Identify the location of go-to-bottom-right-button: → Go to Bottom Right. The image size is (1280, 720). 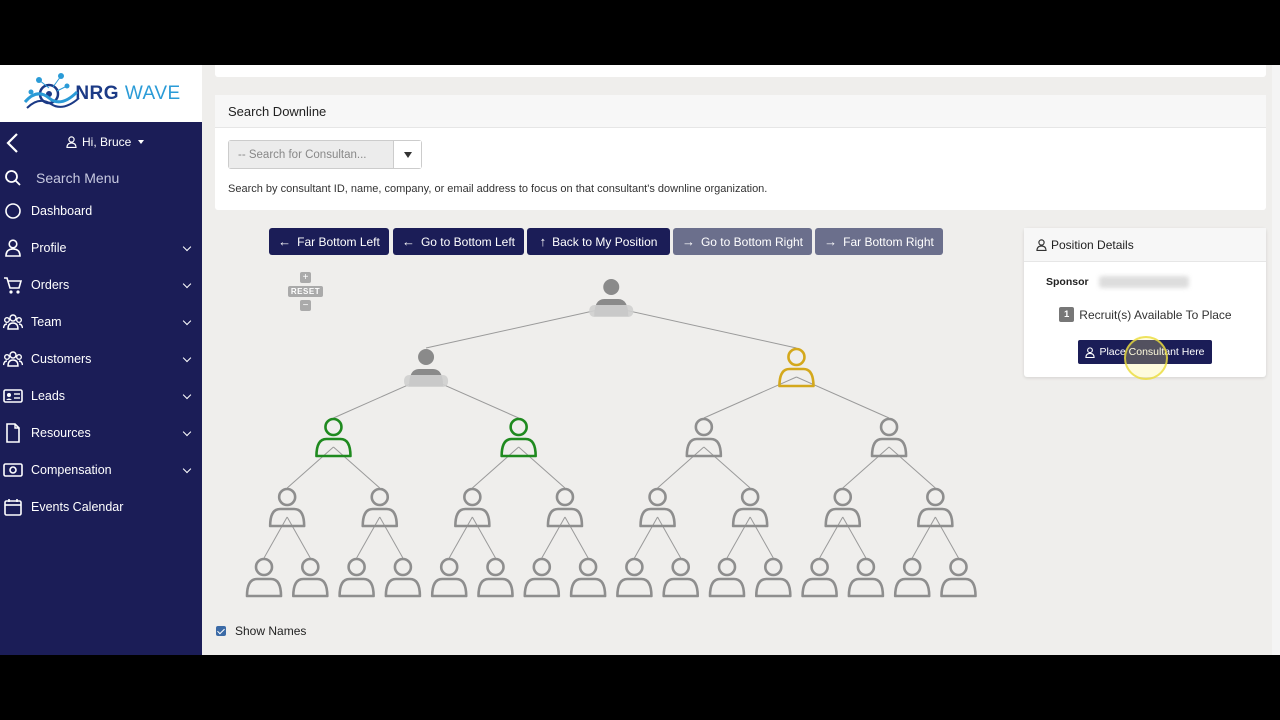
(742, 241).